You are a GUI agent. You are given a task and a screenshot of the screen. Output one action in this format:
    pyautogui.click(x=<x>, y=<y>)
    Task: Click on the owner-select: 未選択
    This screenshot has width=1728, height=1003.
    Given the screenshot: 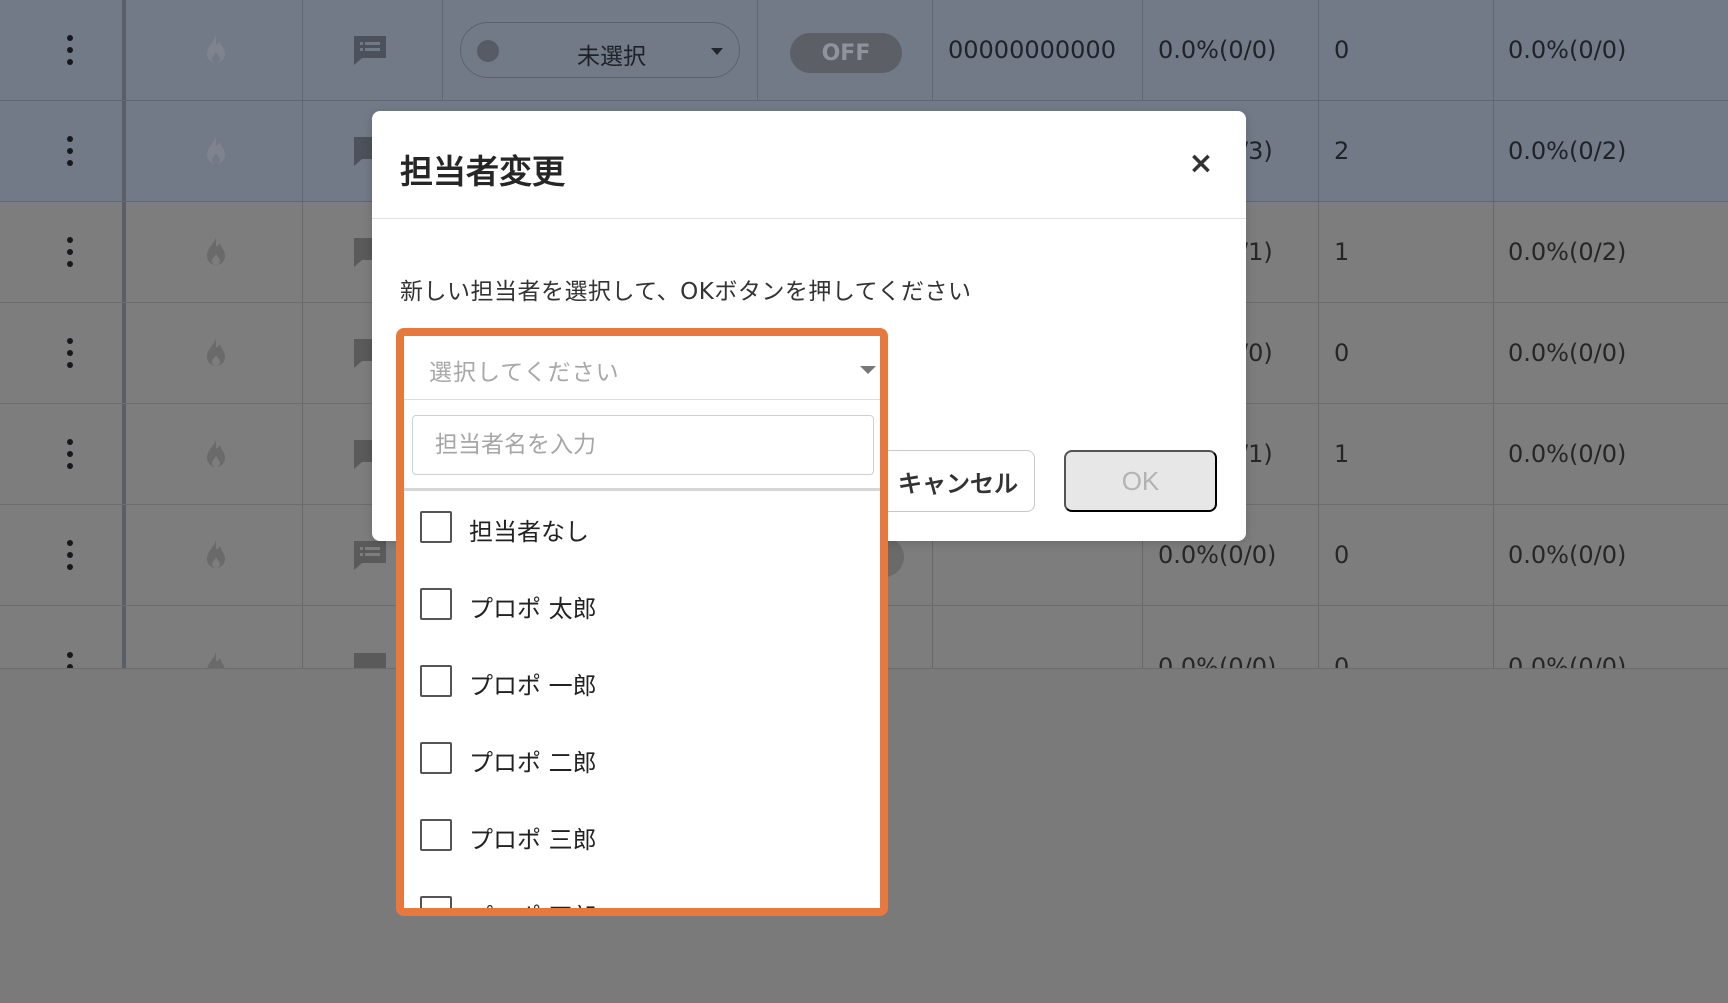 What is the action you would take?
    pyautogui.click(x=600, y=50)
    